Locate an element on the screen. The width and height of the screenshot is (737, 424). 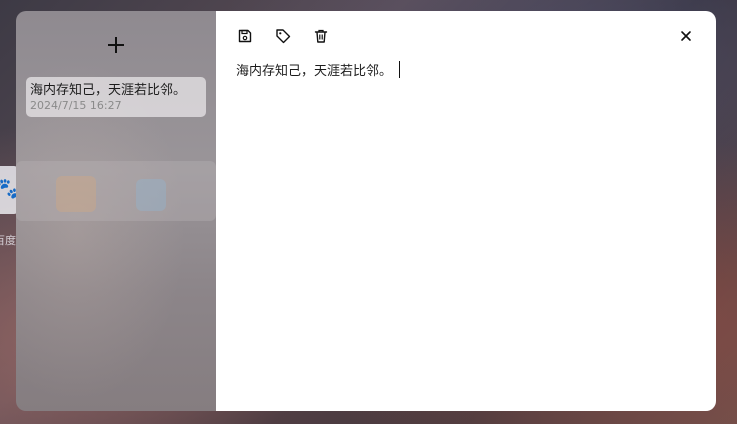
save-button is located at coordinates (245, 36).